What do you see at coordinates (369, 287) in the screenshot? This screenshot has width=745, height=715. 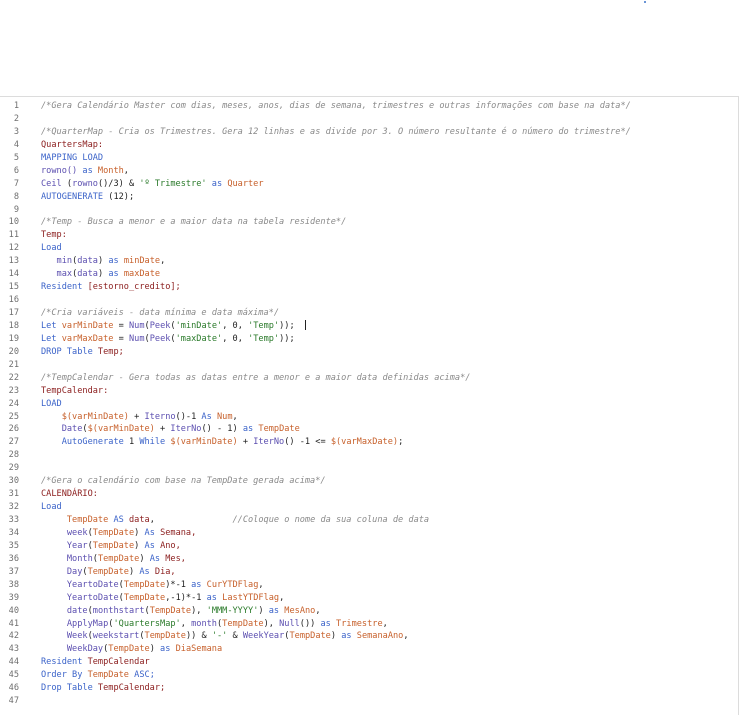 I see `code-line: 15 Resident [estorno_credito];` at bounding box center [369, 287].